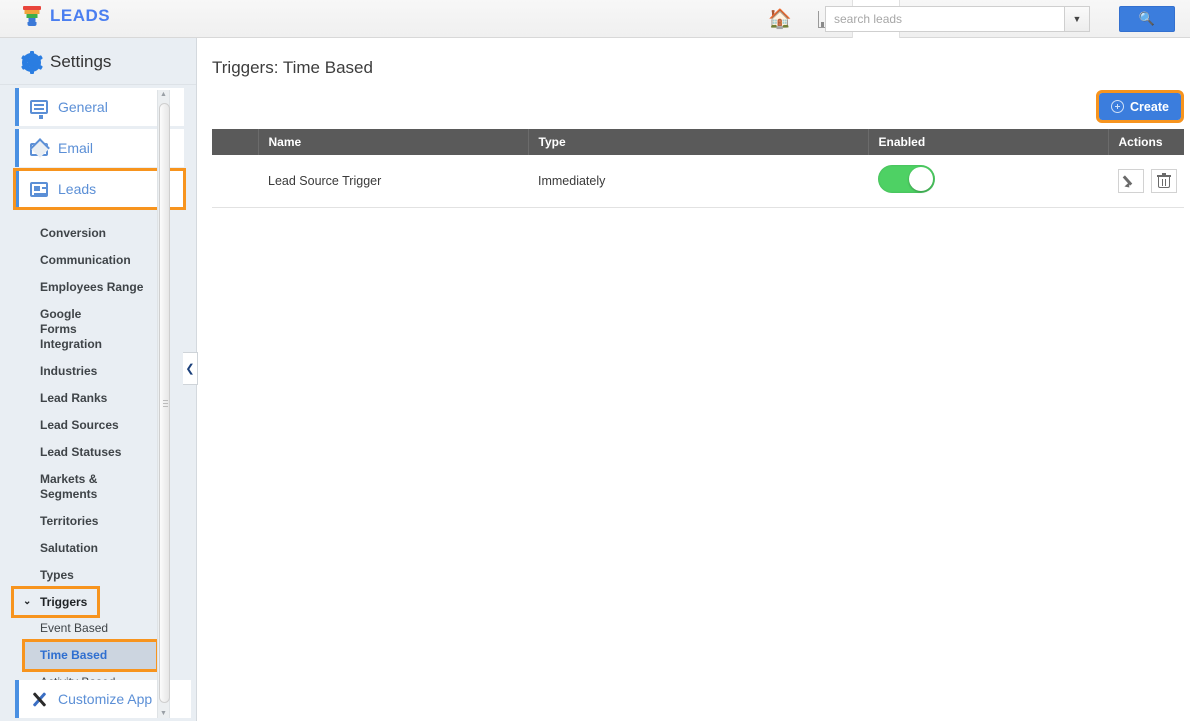 This screenshot has width=1190, height=721. I want to click on sidebar-item-label: General, so click(83, 107).